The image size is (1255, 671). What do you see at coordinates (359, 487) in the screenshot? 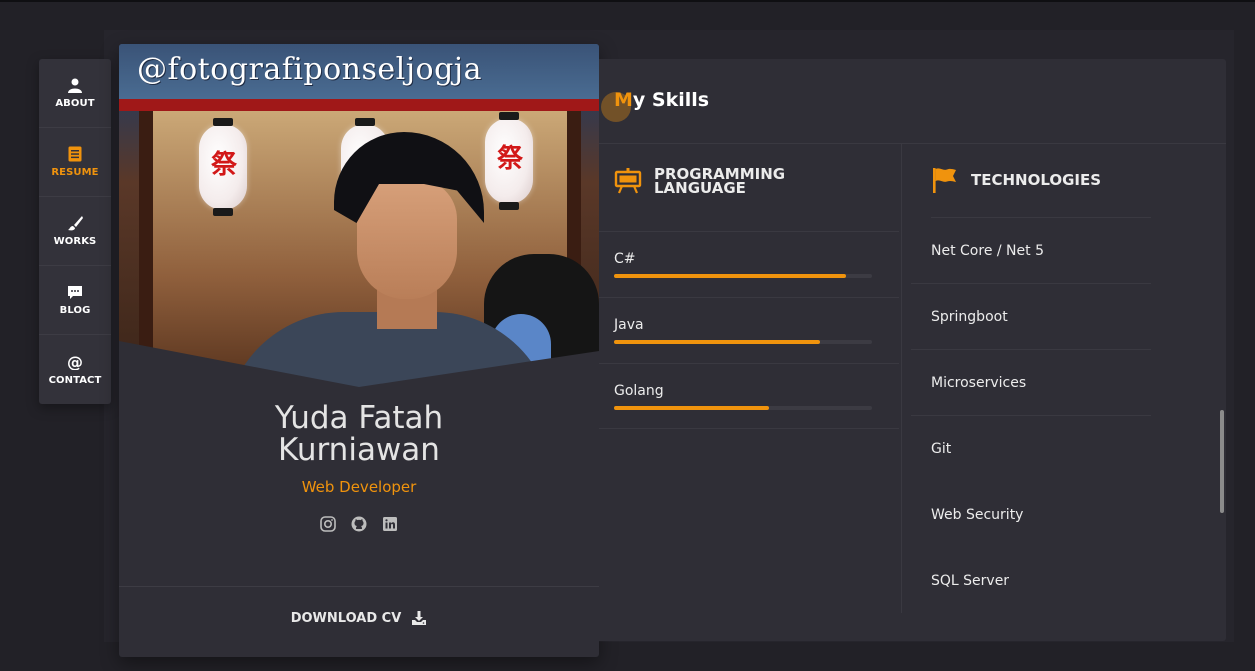
I see `profile-role: Web Developer` at bounding box center [359, 487].